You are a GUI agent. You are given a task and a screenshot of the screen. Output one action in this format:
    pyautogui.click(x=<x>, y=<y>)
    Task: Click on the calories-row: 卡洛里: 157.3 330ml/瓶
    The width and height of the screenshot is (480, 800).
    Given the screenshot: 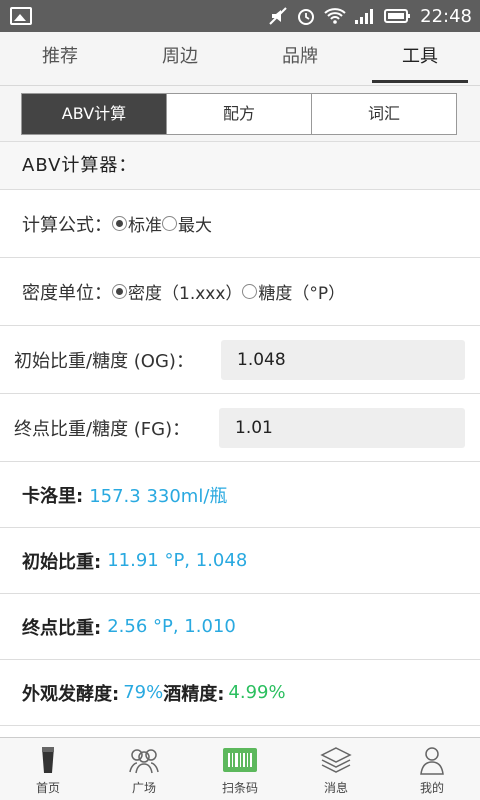 What is the action you would take?
    pyautogui.click(x=240, y=495)
    